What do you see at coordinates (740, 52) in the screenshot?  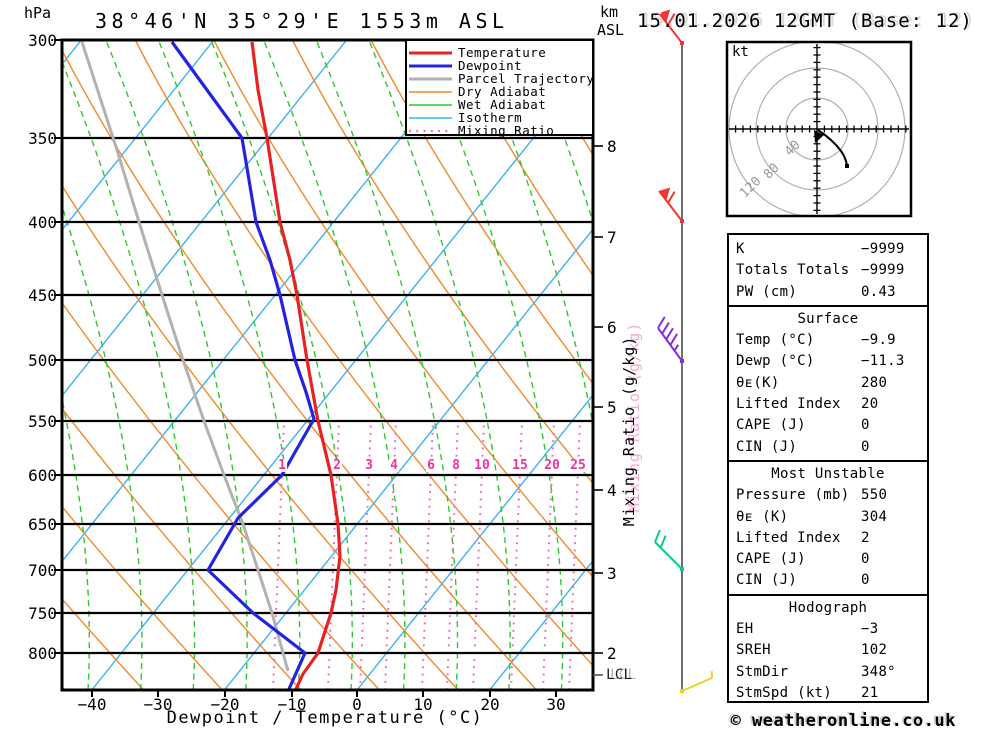 I see `hodograph-unit-label: kt` at bounding box center [740, 52].